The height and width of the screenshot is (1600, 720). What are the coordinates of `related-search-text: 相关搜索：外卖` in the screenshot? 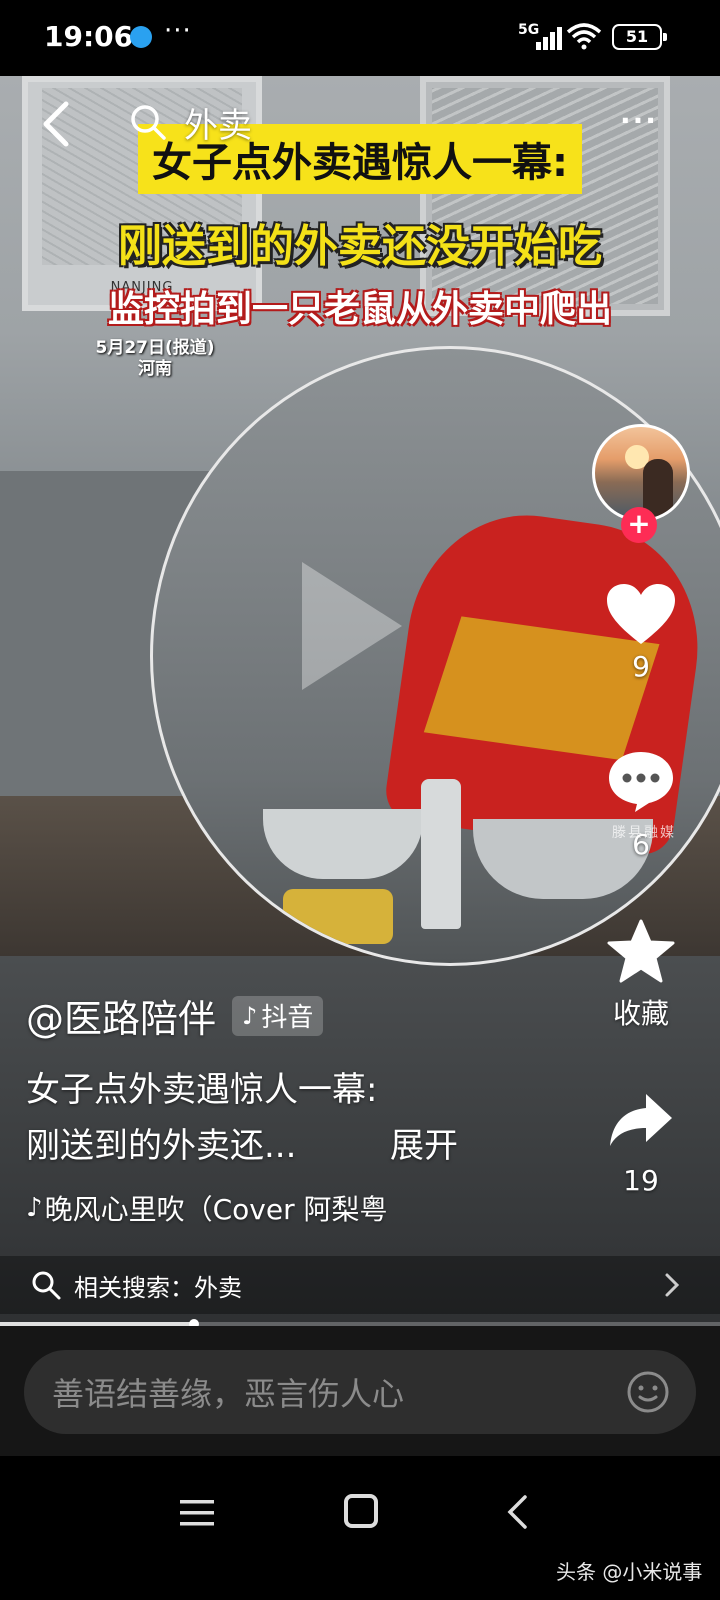 It's located at (158, 1287).